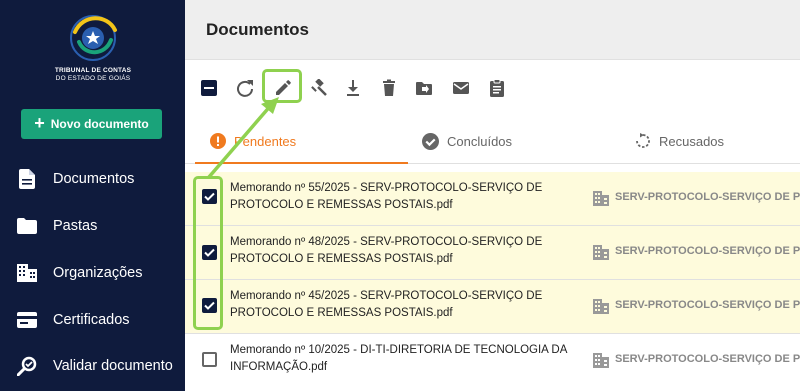 The height and width of the screenshot is (391, 800). I want to click on row-checkbox, so click(209, 359).